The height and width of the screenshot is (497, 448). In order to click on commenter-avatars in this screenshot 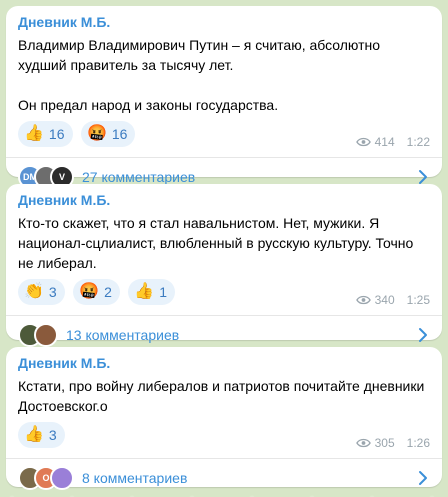, I will do `click(38, 335)`.